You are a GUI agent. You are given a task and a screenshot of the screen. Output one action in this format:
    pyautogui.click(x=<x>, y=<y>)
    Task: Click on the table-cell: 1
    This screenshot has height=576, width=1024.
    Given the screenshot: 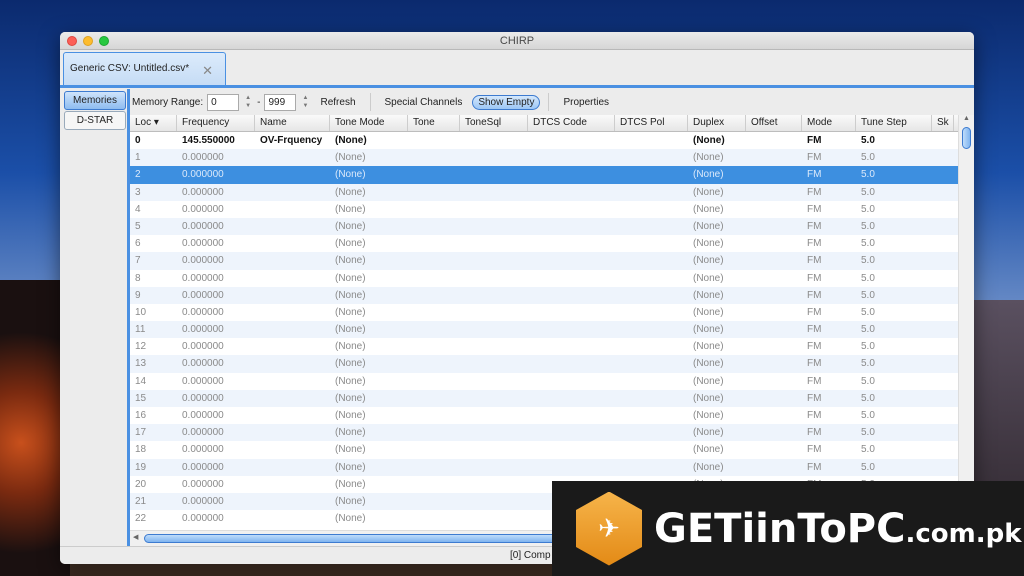 What is the action you would take?
    pyautogui.click(x=153, y=157)
    